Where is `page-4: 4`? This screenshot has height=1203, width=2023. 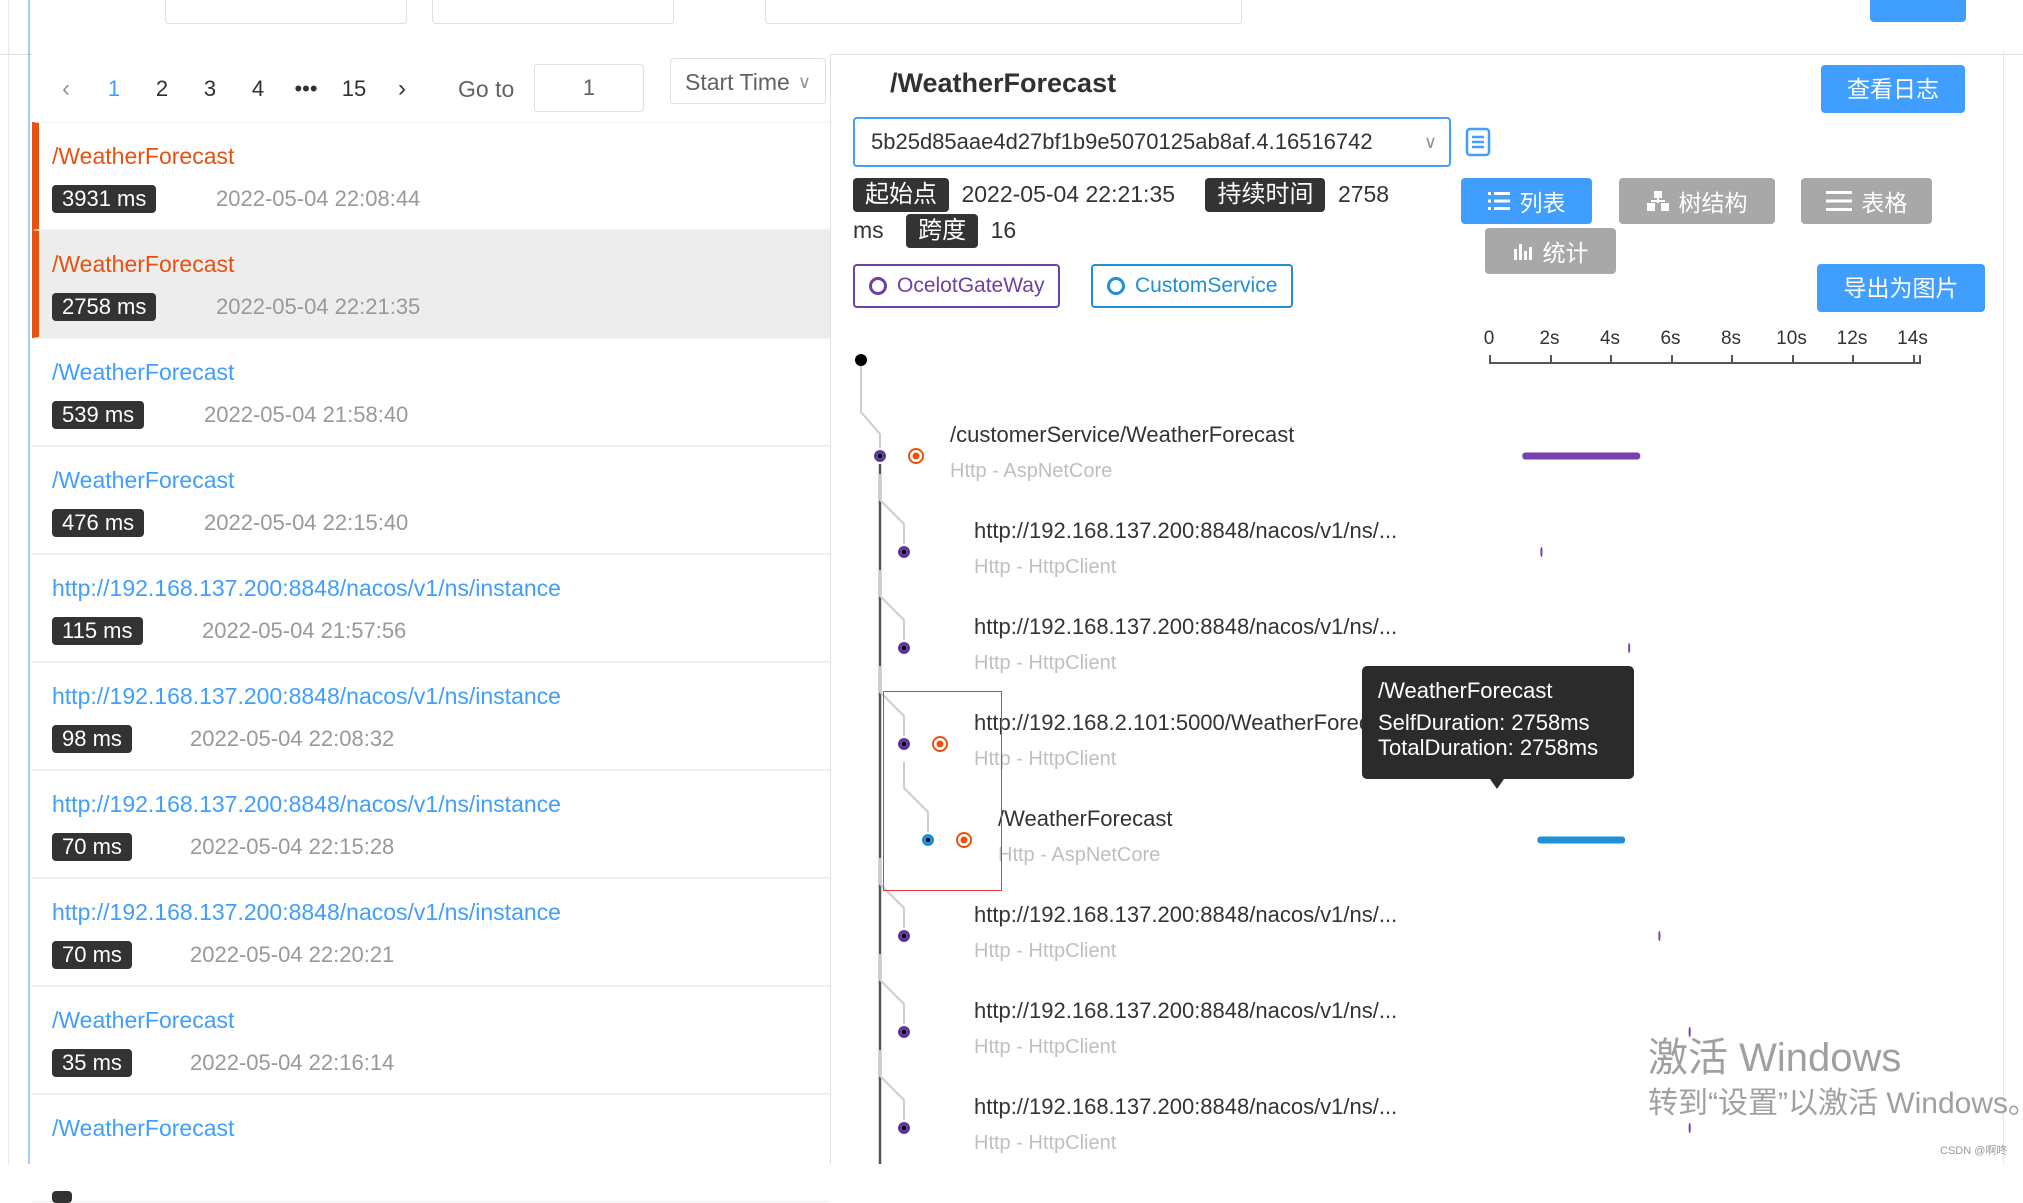 page-4: 4 is located at coordinates (258, 89).